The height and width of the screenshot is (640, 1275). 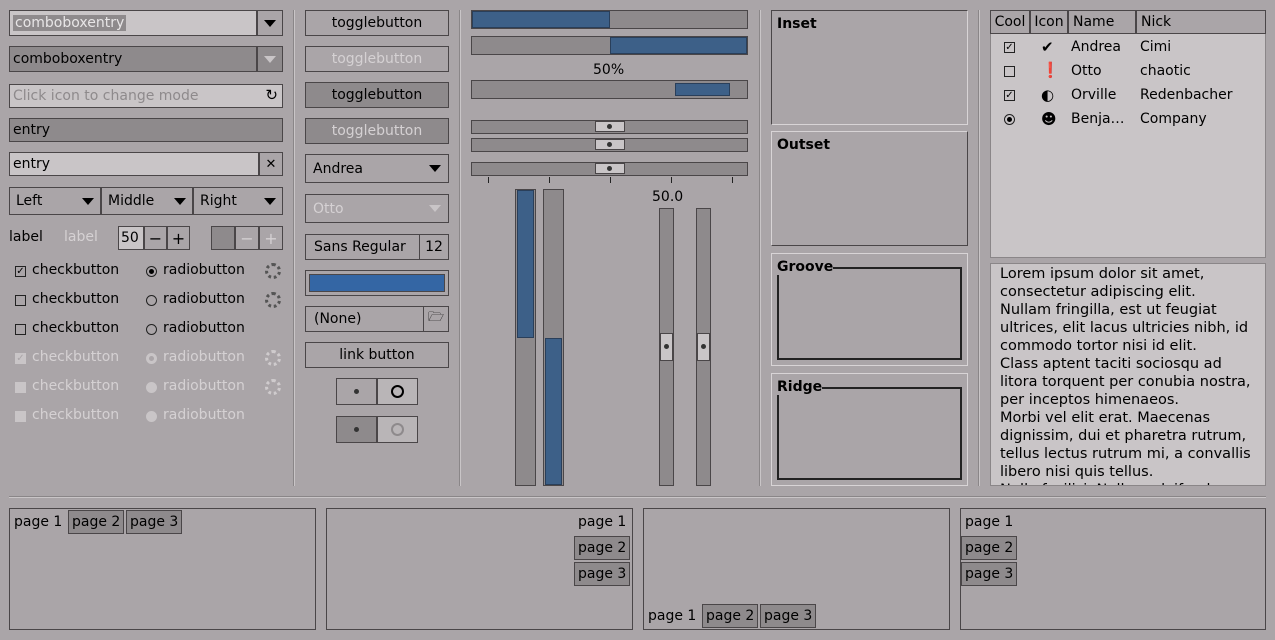 I want to click on radio-6-disabled, so click(x=151, y=416).